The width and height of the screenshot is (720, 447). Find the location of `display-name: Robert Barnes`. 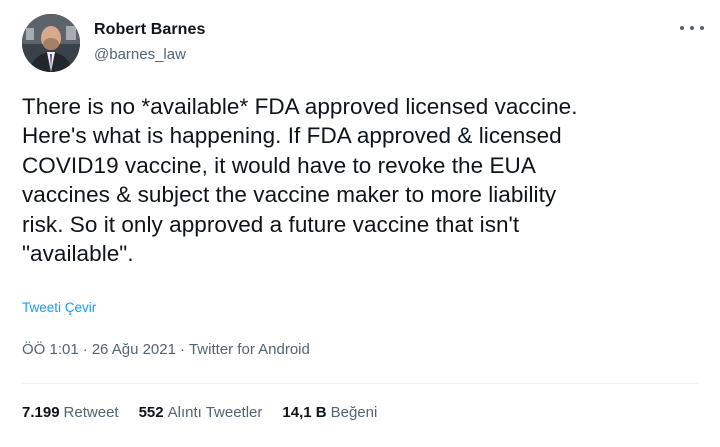

display-name: Robert Barnes is located at coordinates (150, 30).